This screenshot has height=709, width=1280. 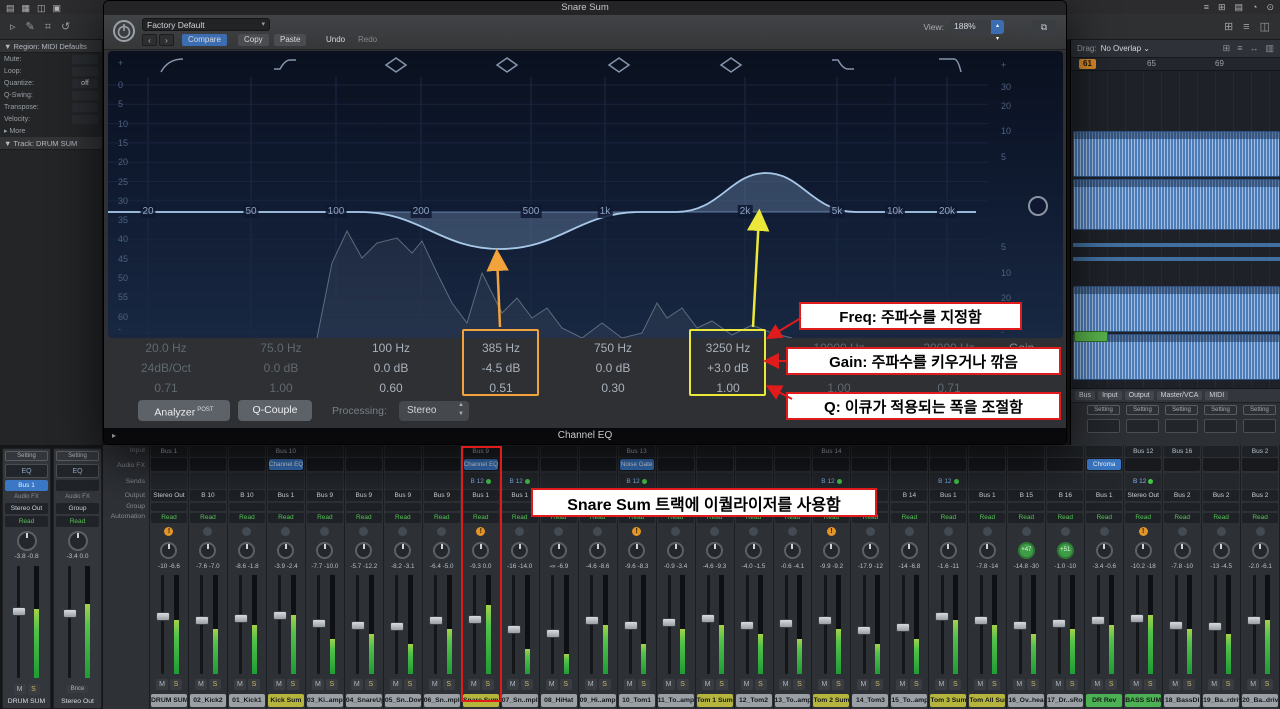 I want to click on channel-setting-button: Setting, so click(x=1259, y=410).